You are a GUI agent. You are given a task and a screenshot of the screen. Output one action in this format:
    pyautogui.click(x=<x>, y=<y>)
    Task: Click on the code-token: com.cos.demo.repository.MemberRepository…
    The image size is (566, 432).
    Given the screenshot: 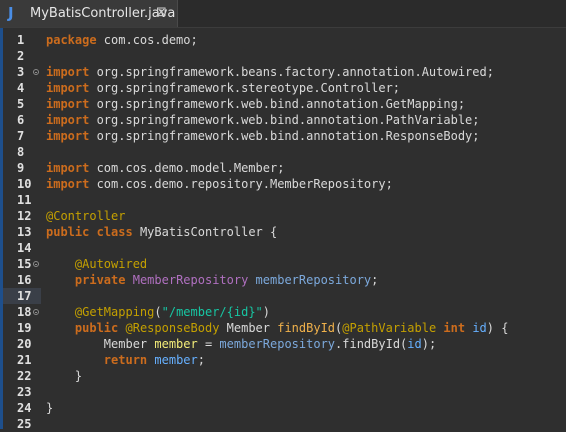 What is the action you would take?
    pyautogui.click(x=241, y=184)
    